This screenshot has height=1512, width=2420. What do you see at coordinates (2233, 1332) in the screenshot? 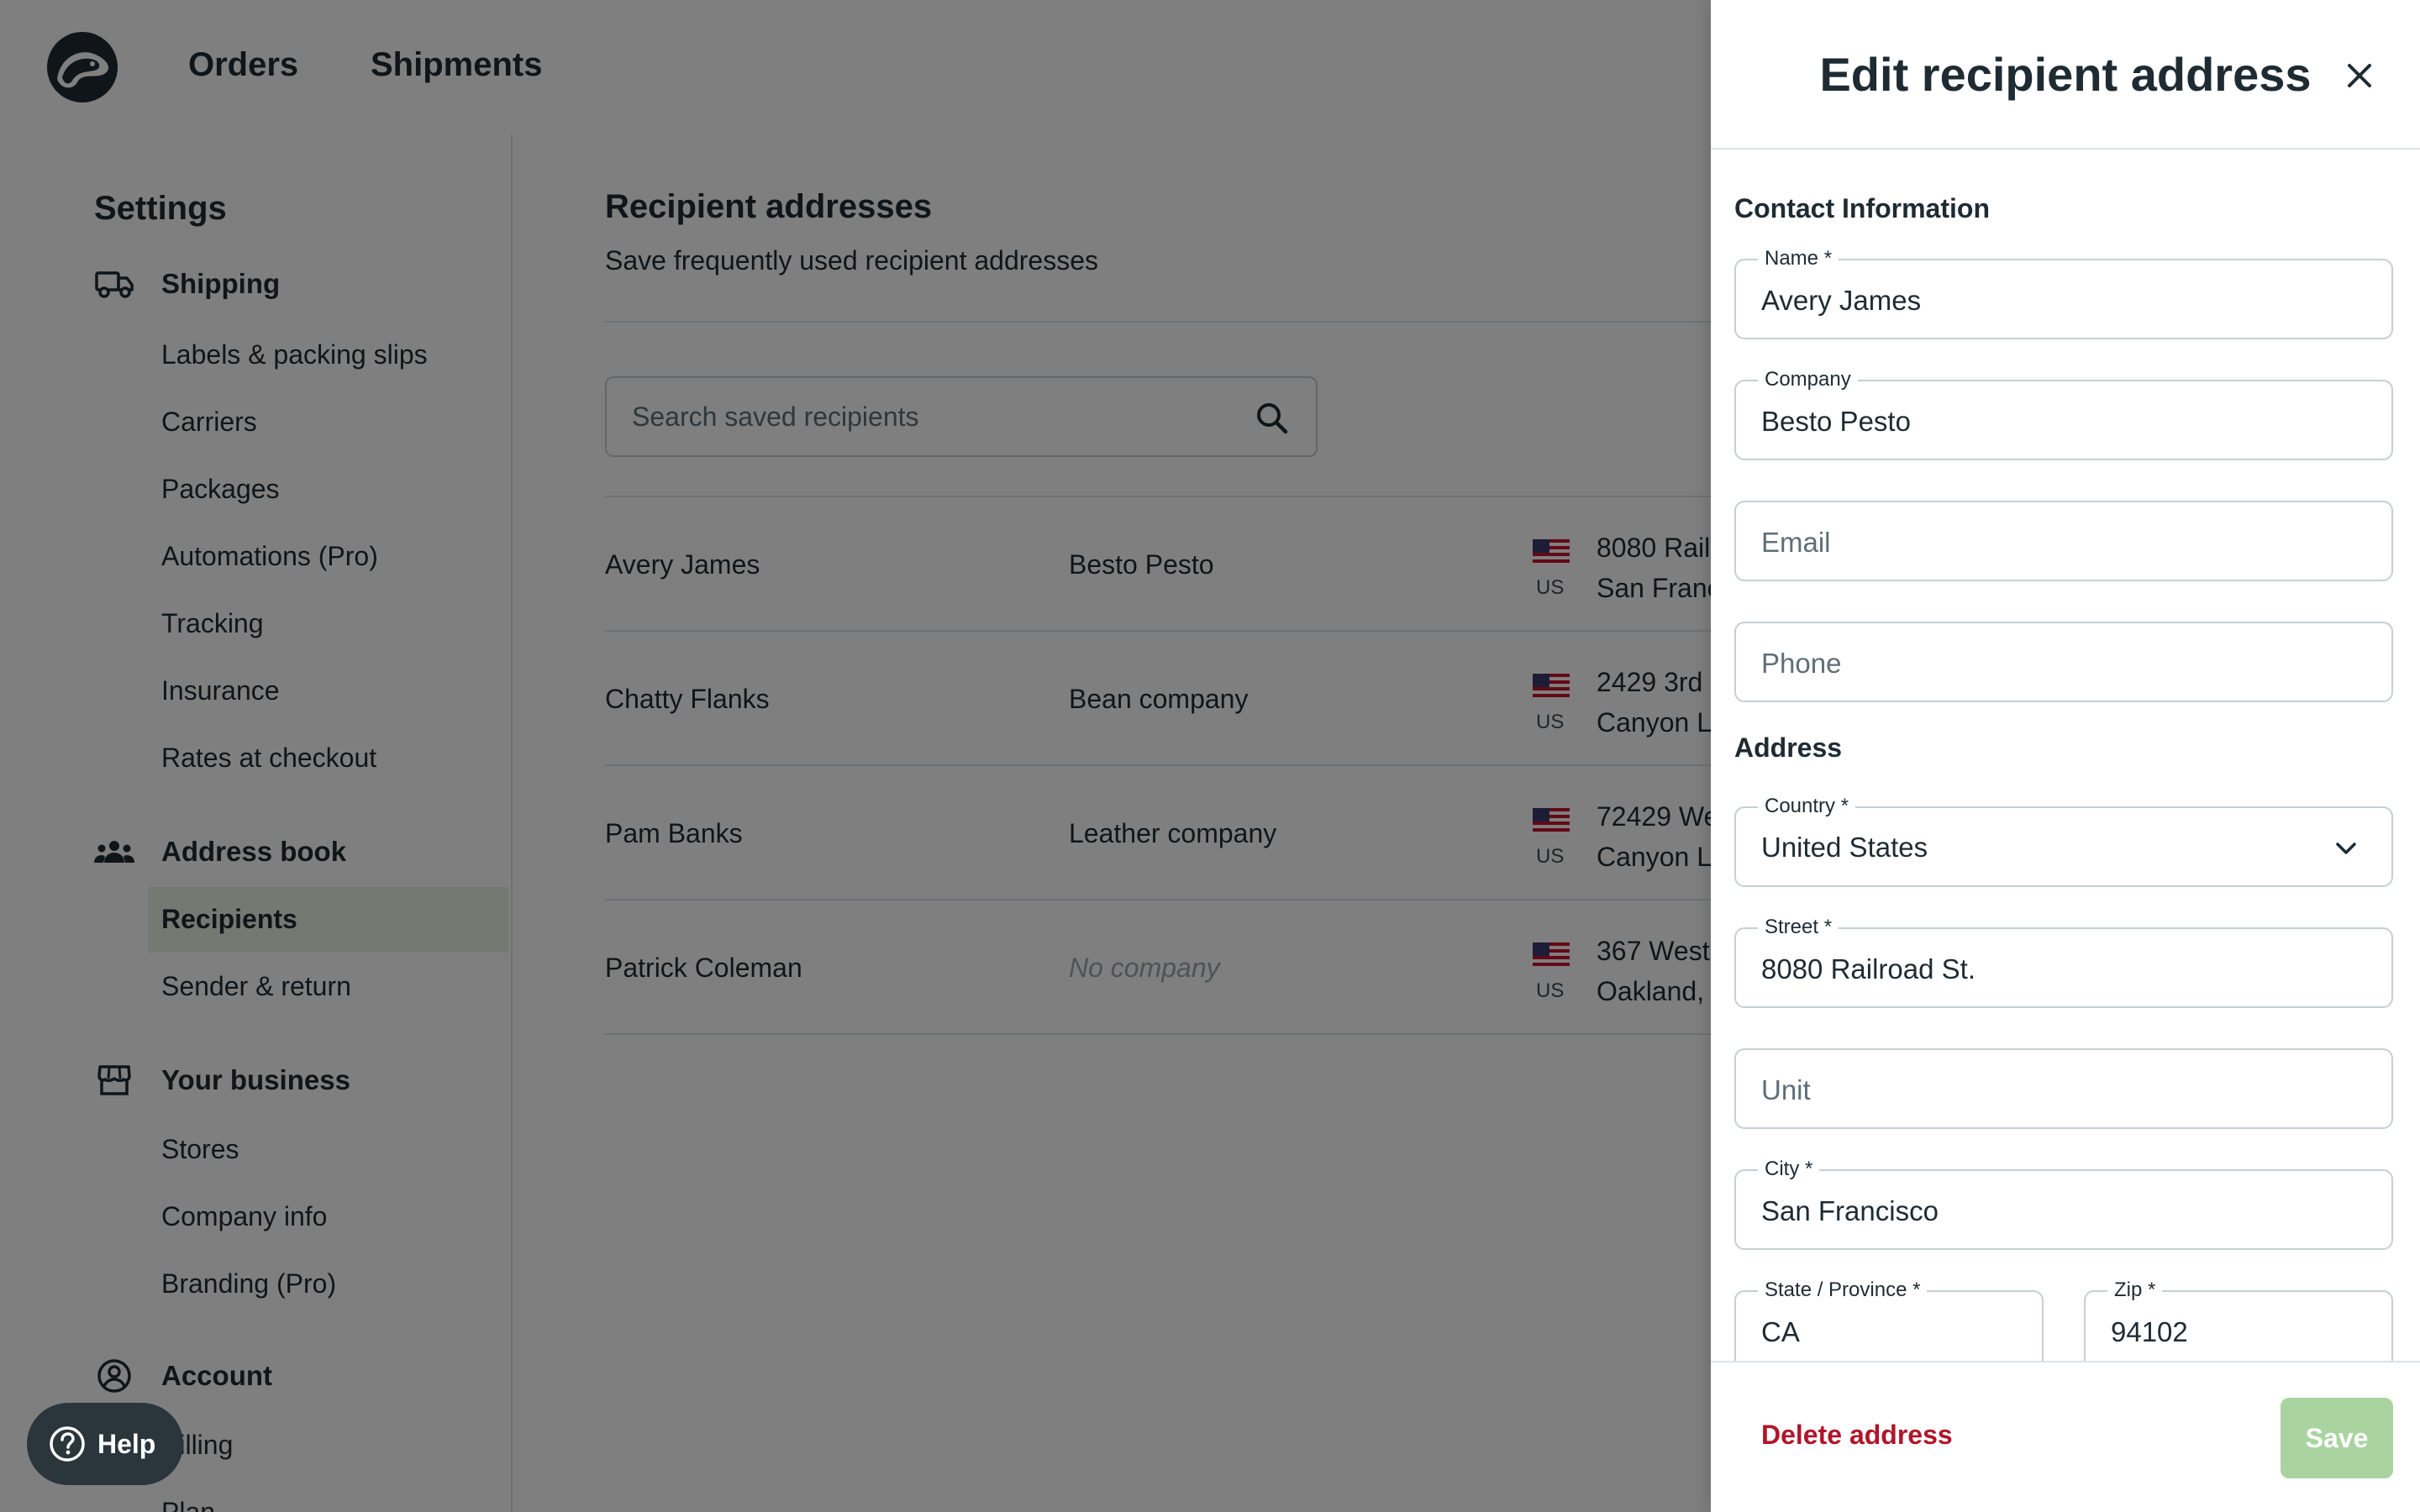
I see `zip-input` at bounding box center [2233, 1332].